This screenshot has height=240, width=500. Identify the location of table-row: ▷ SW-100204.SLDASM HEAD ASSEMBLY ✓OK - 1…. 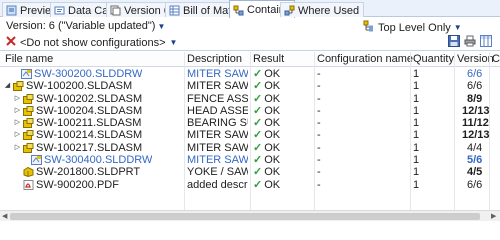
(250, 111).